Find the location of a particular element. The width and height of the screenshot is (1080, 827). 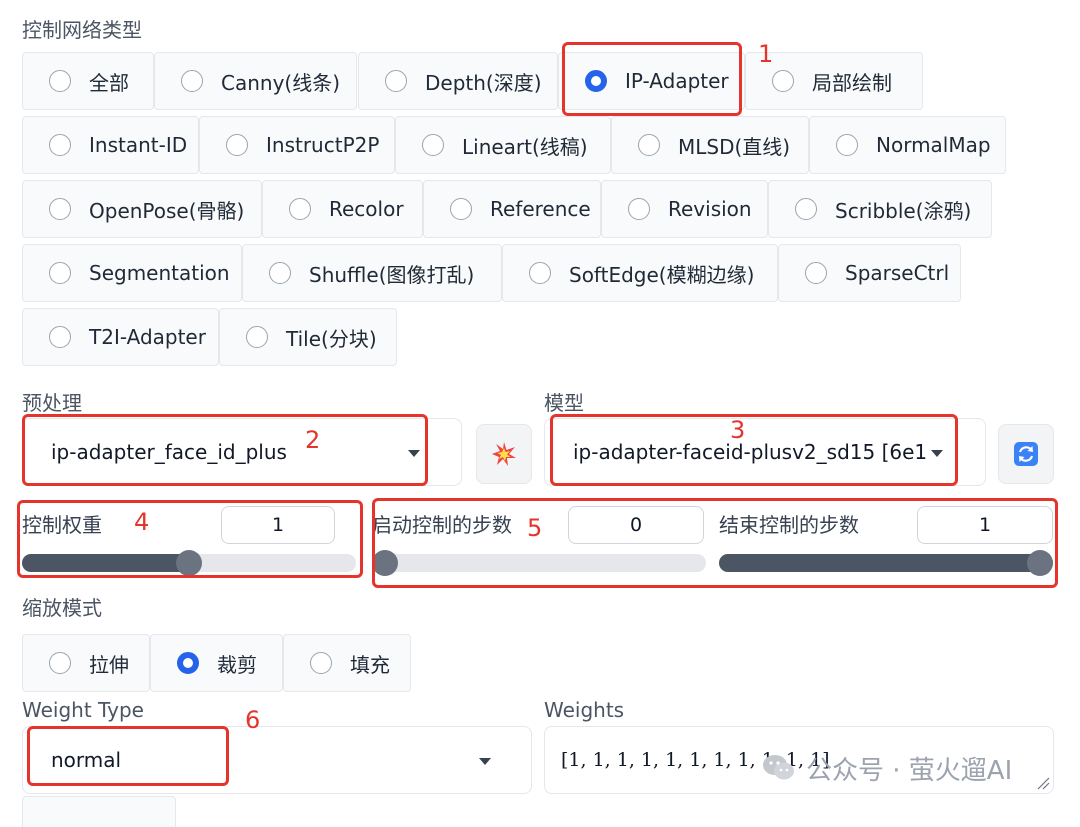

control-type-option-label: Segmentation is located at coordinates (159, 273).